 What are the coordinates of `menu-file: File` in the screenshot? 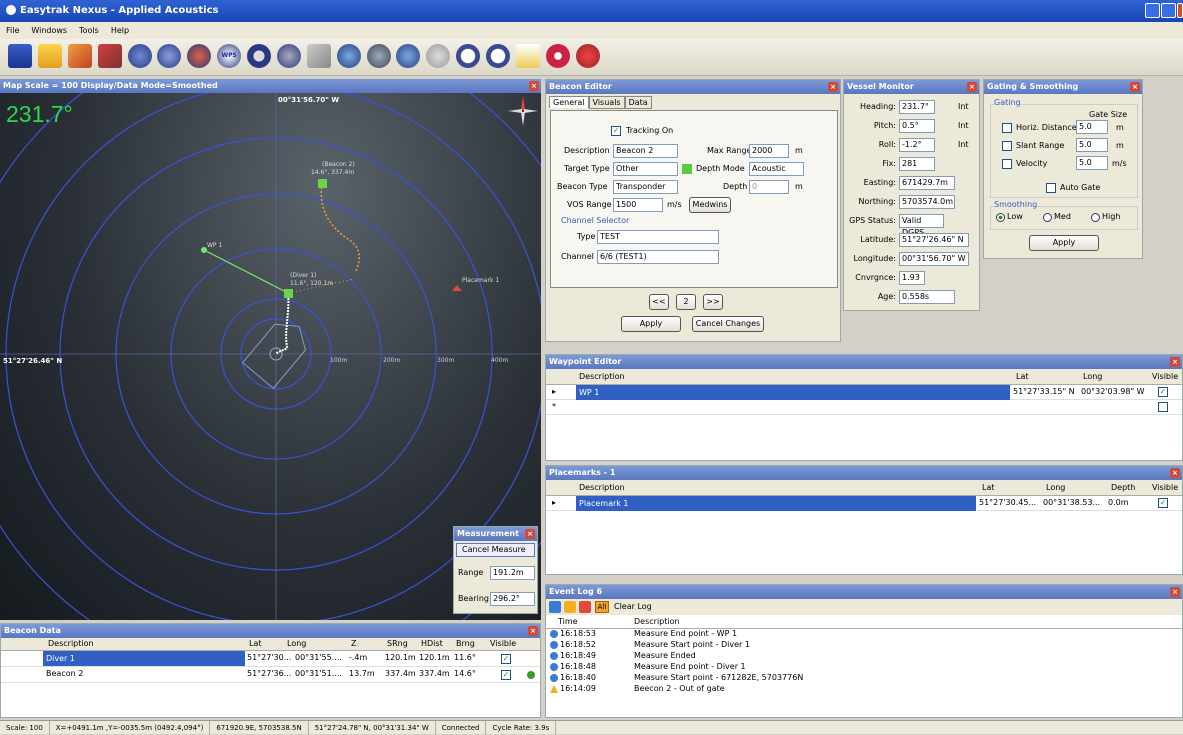 It's located at (12, 30).